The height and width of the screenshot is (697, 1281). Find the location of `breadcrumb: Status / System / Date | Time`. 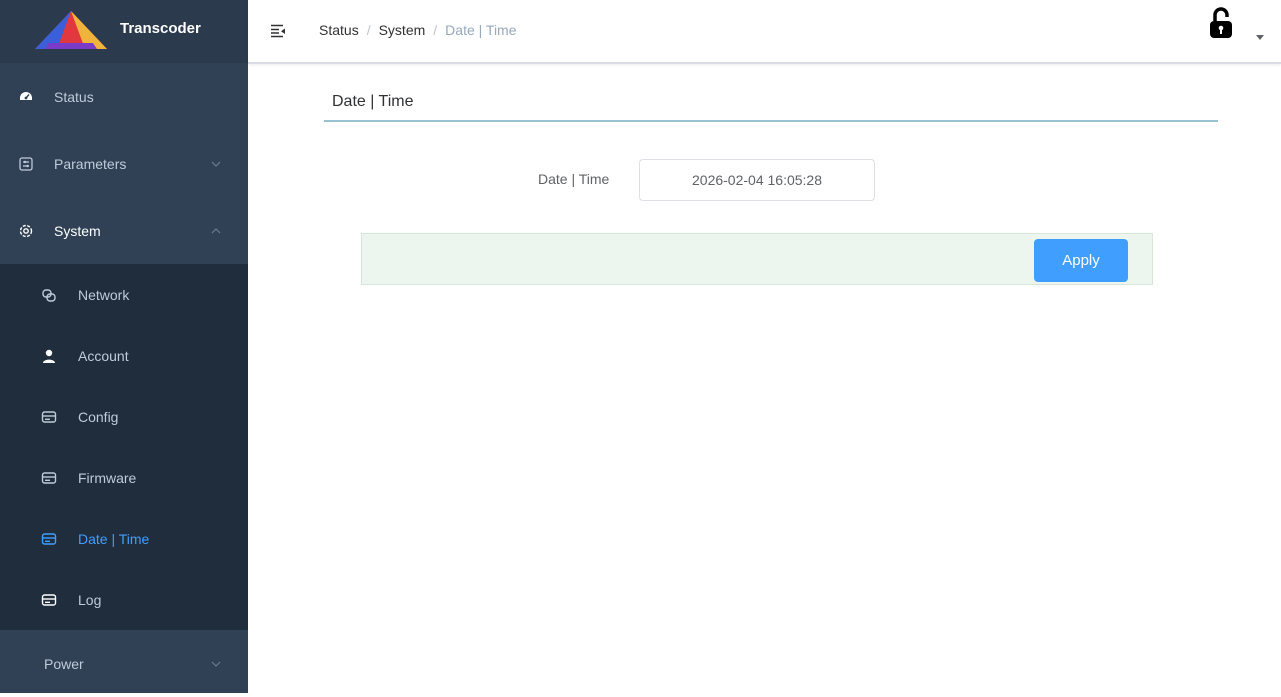

breadcrumb: Status / System / Date | Time is located at coordinates (418, 30).